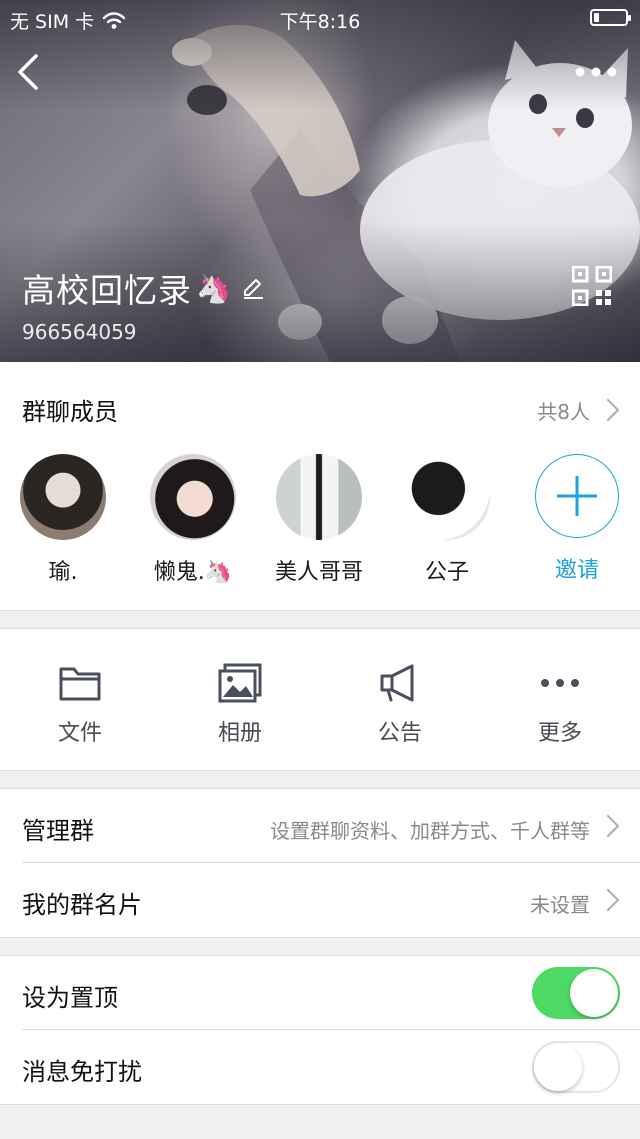  I want to click on member-item: 美人哥哥, so click(319, 520).